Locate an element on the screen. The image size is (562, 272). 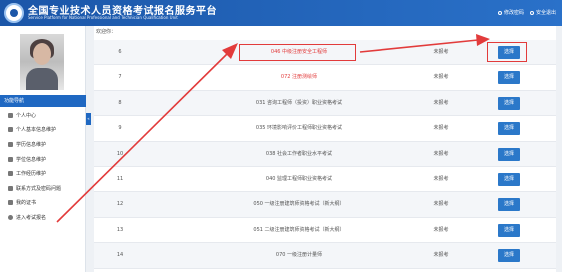
sidebar-item-certificates: 我的证书 is located at coordinates (43, 203).